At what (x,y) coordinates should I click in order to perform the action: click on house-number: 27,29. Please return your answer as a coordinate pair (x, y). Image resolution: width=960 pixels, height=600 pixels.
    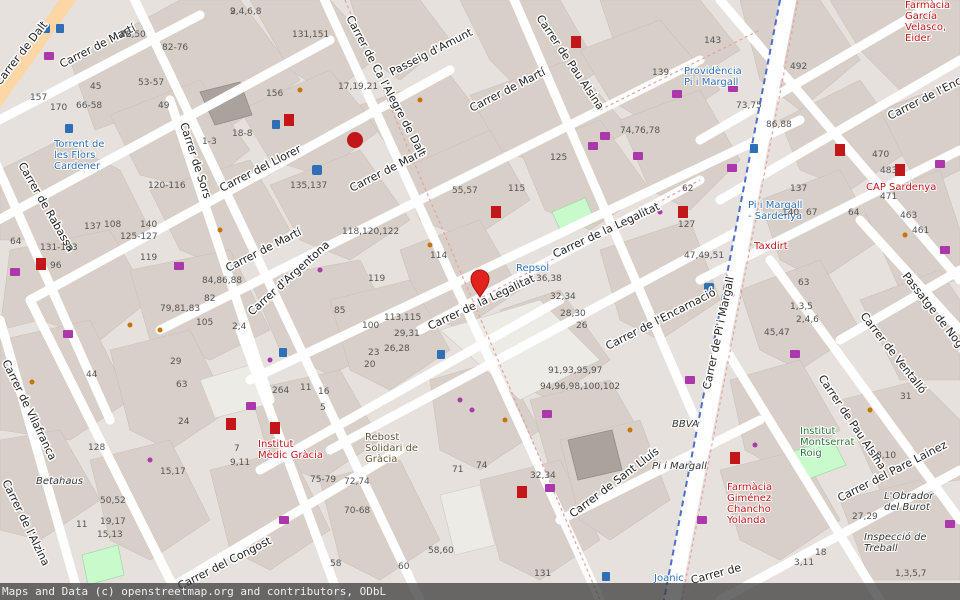
    Looking at the image, I should click on (865, 517).